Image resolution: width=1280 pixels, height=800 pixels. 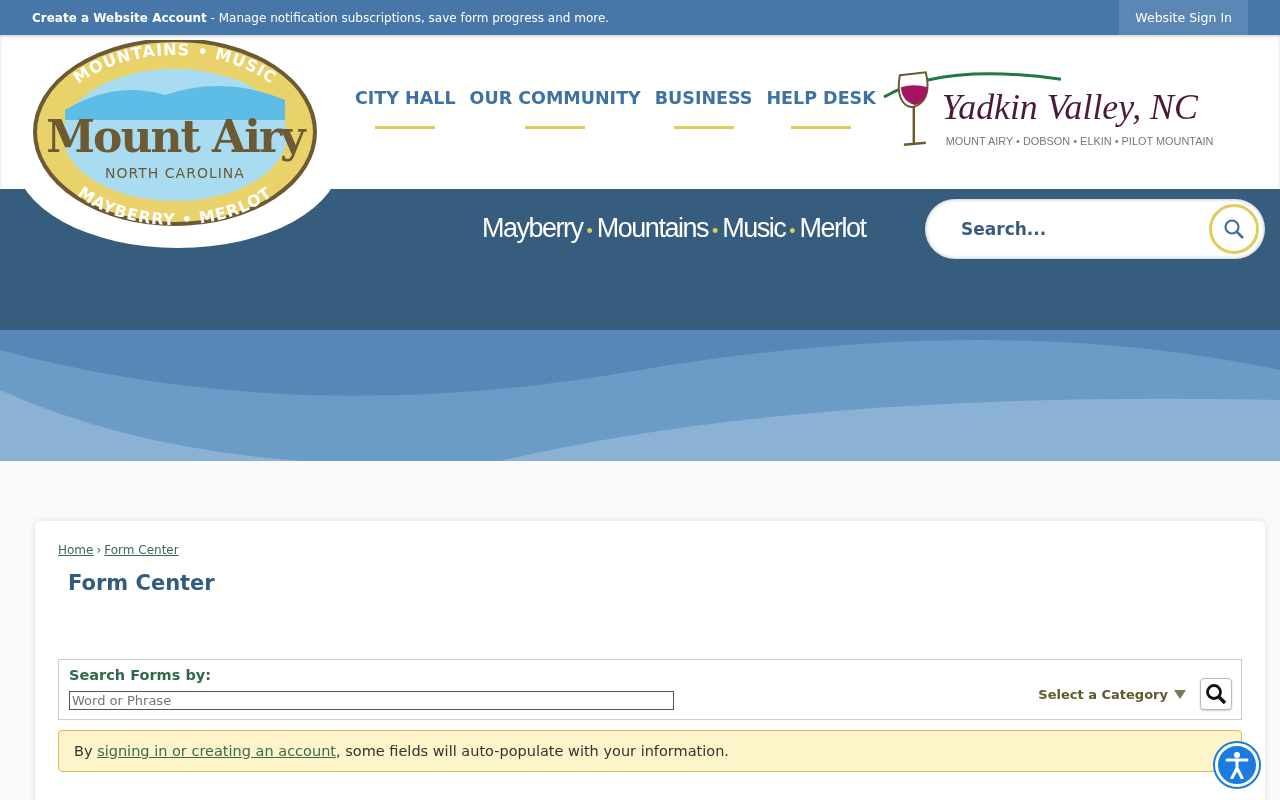 What do you see at coordinates (119, 17) in the screenshot?
I see `create-account-link: Create a Website Account` at bounding box center [119, 17].